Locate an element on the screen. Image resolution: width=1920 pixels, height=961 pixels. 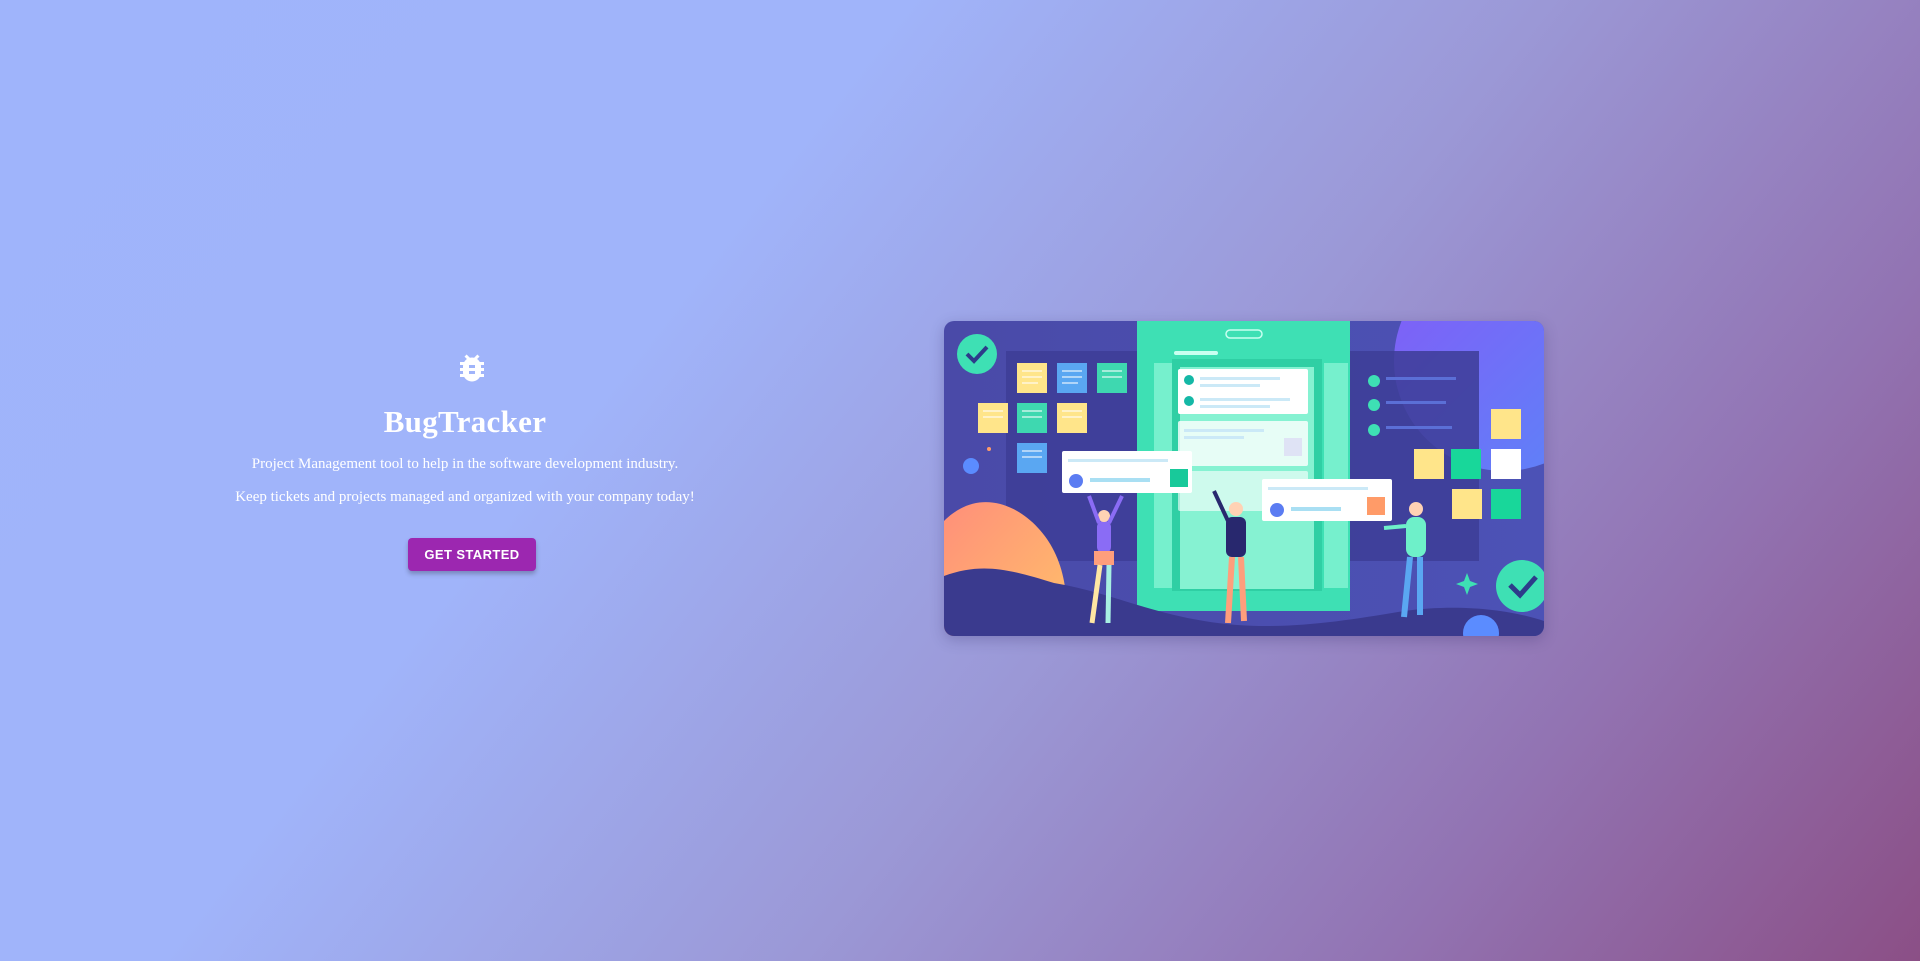
get-started-button: GET STARTED is located at coordinates (472, 554).